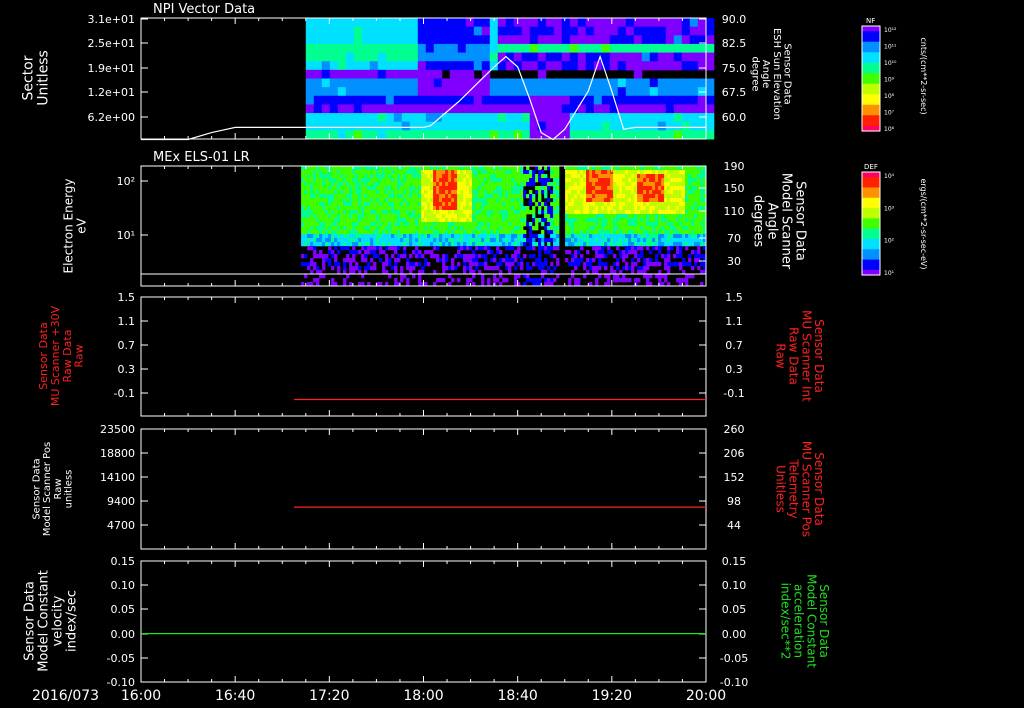 Image resolution: width=1024 pixels, height=708 pixels. Describe the element at coordinates (889, 129) in the screenshot. I see `colorbar-tick-label: 10⁶` at that location.